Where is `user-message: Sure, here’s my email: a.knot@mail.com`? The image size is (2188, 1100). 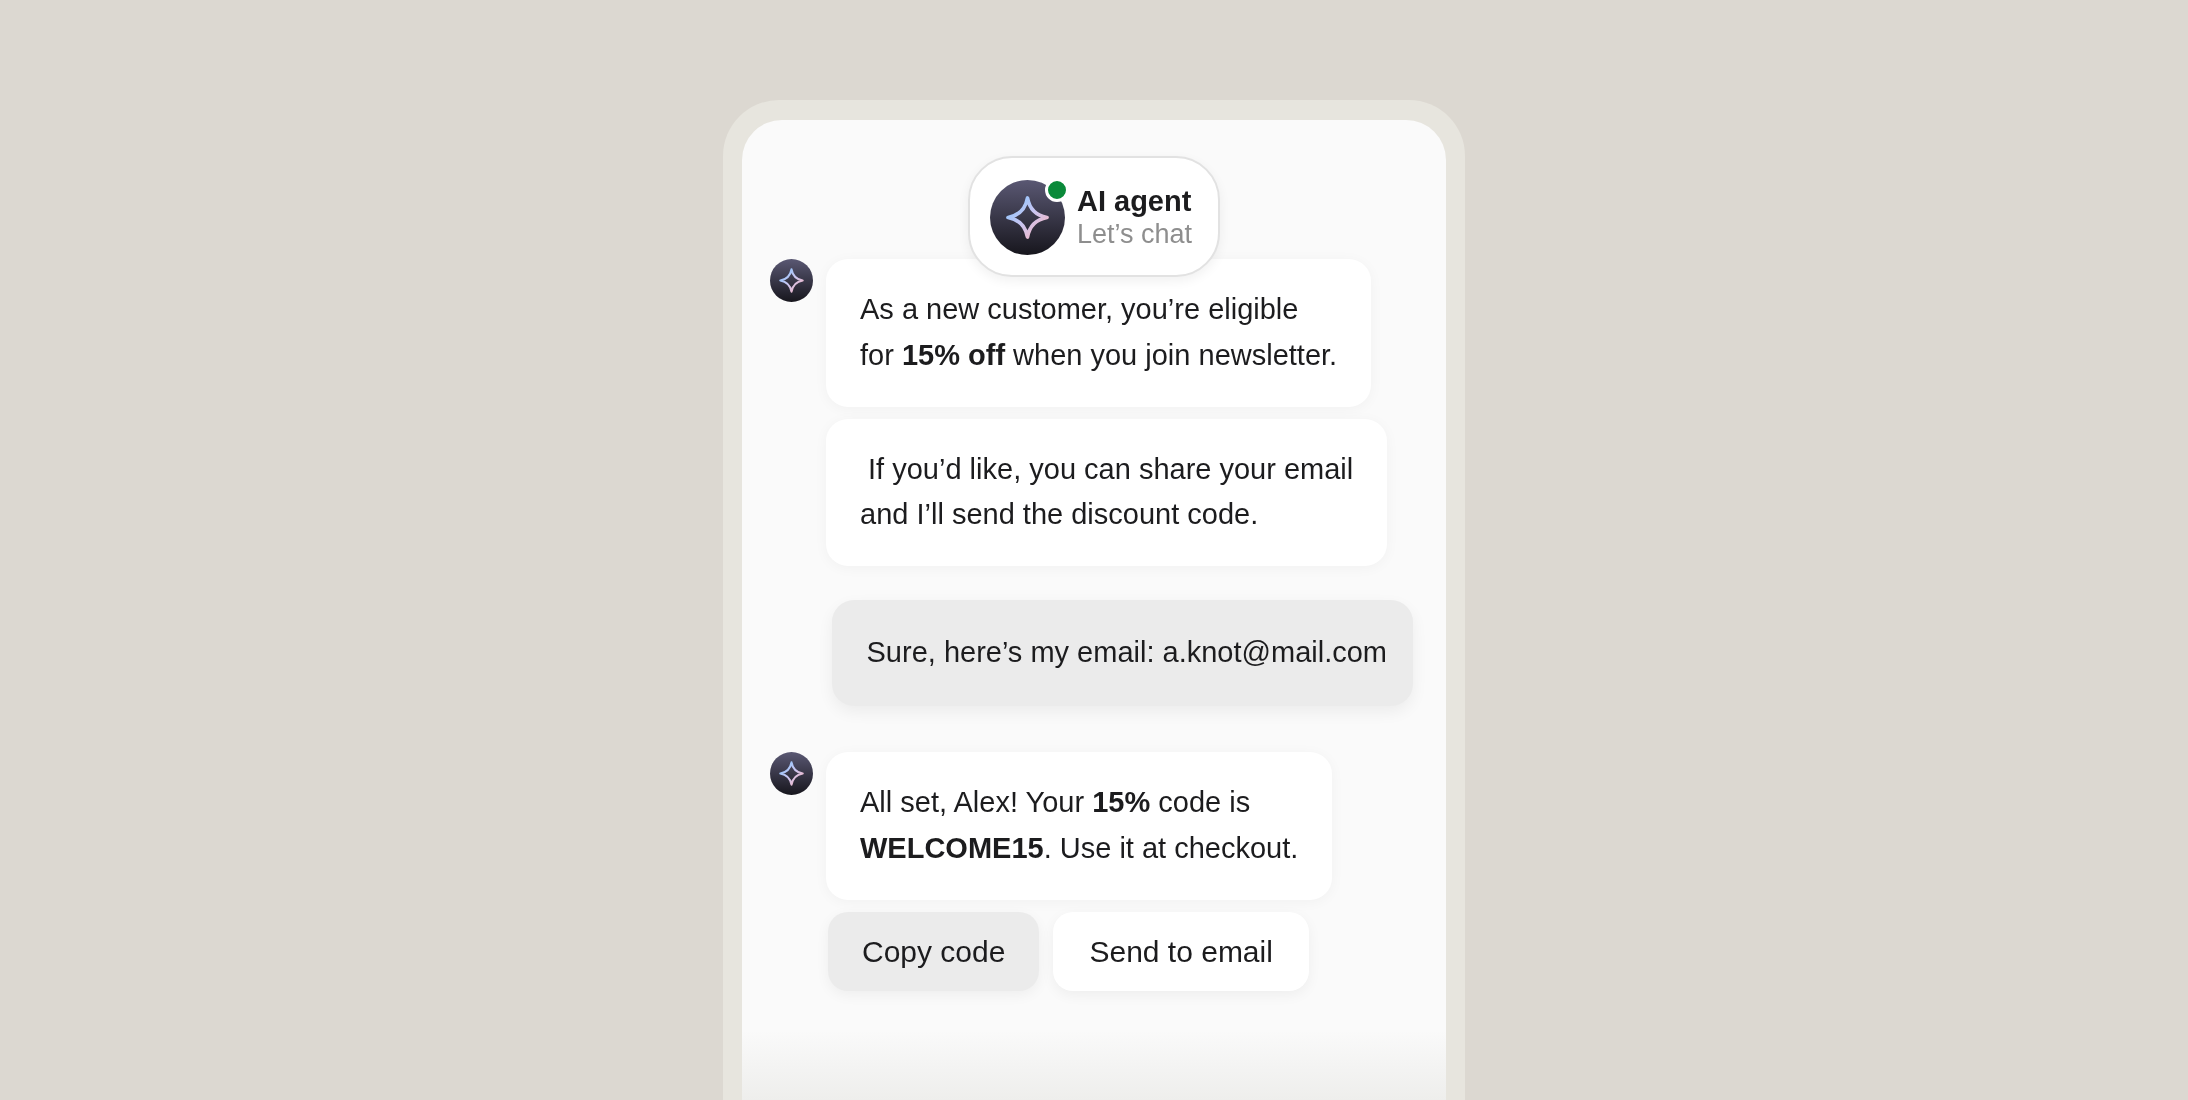 user-message: Sure, here’s my email: a.knot@mail.com is located at coordinates (1122, 653).